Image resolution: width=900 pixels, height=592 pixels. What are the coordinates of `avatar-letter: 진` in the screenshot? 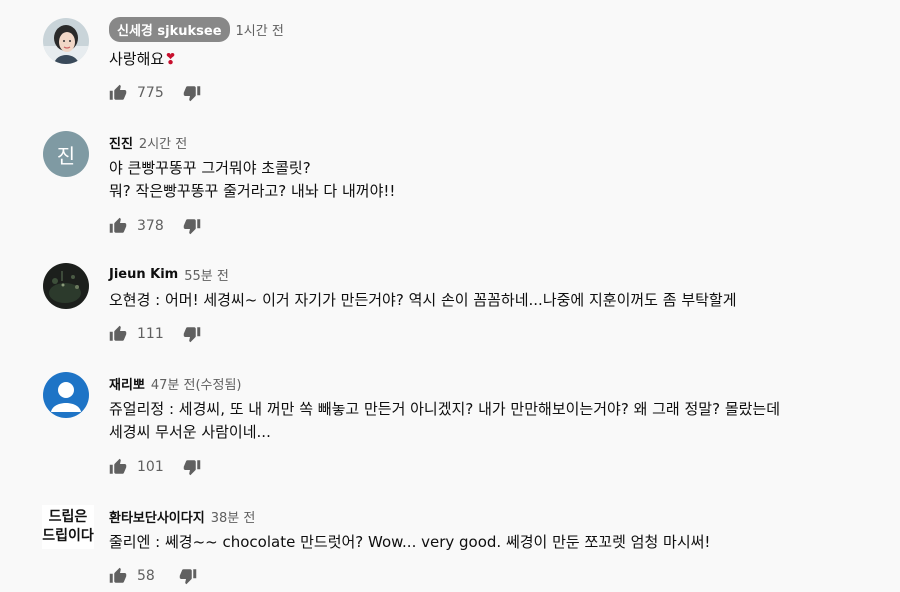 It's located at (66, 155).